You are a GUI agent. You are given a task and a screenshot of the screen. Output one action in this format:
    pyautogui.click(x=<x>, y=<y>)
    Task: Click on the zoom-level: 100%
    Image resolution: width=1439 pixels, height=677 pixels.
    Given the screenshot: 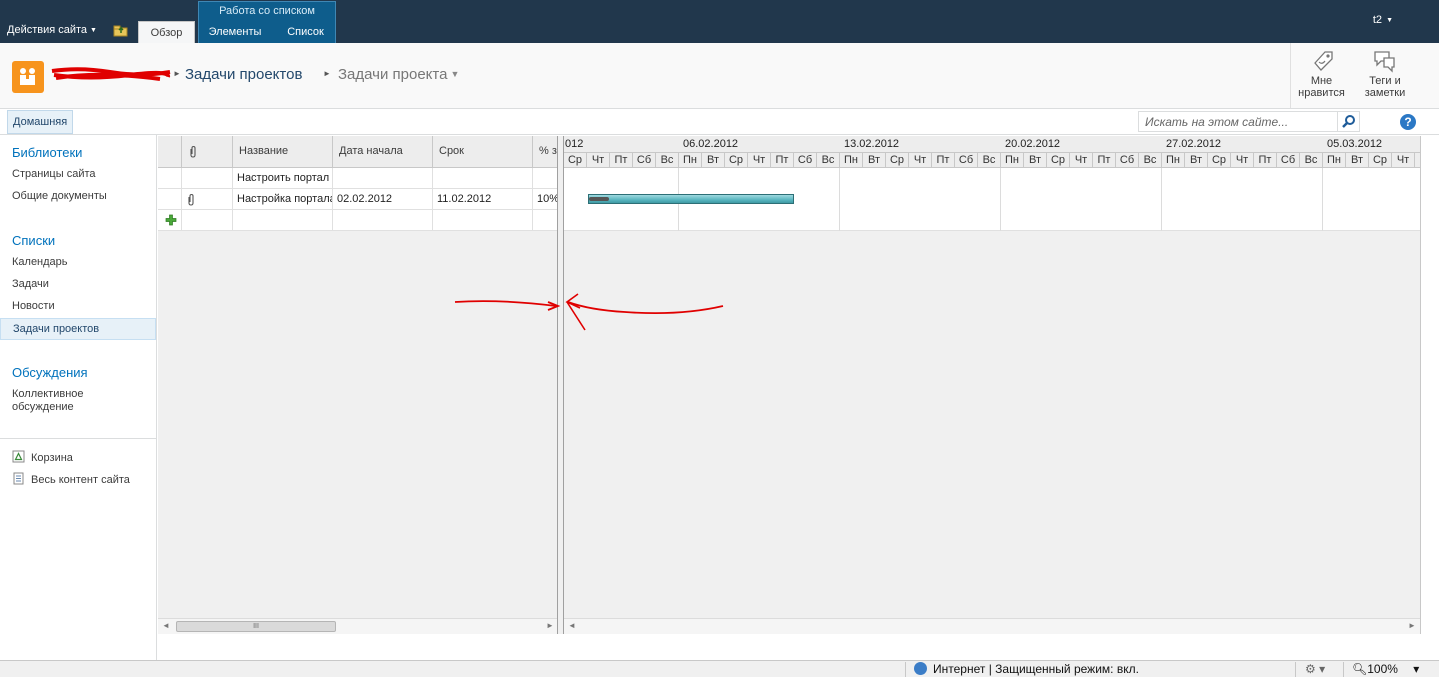 What is the action you would take?
    pyautogui.click(x=1382, y=669)
    